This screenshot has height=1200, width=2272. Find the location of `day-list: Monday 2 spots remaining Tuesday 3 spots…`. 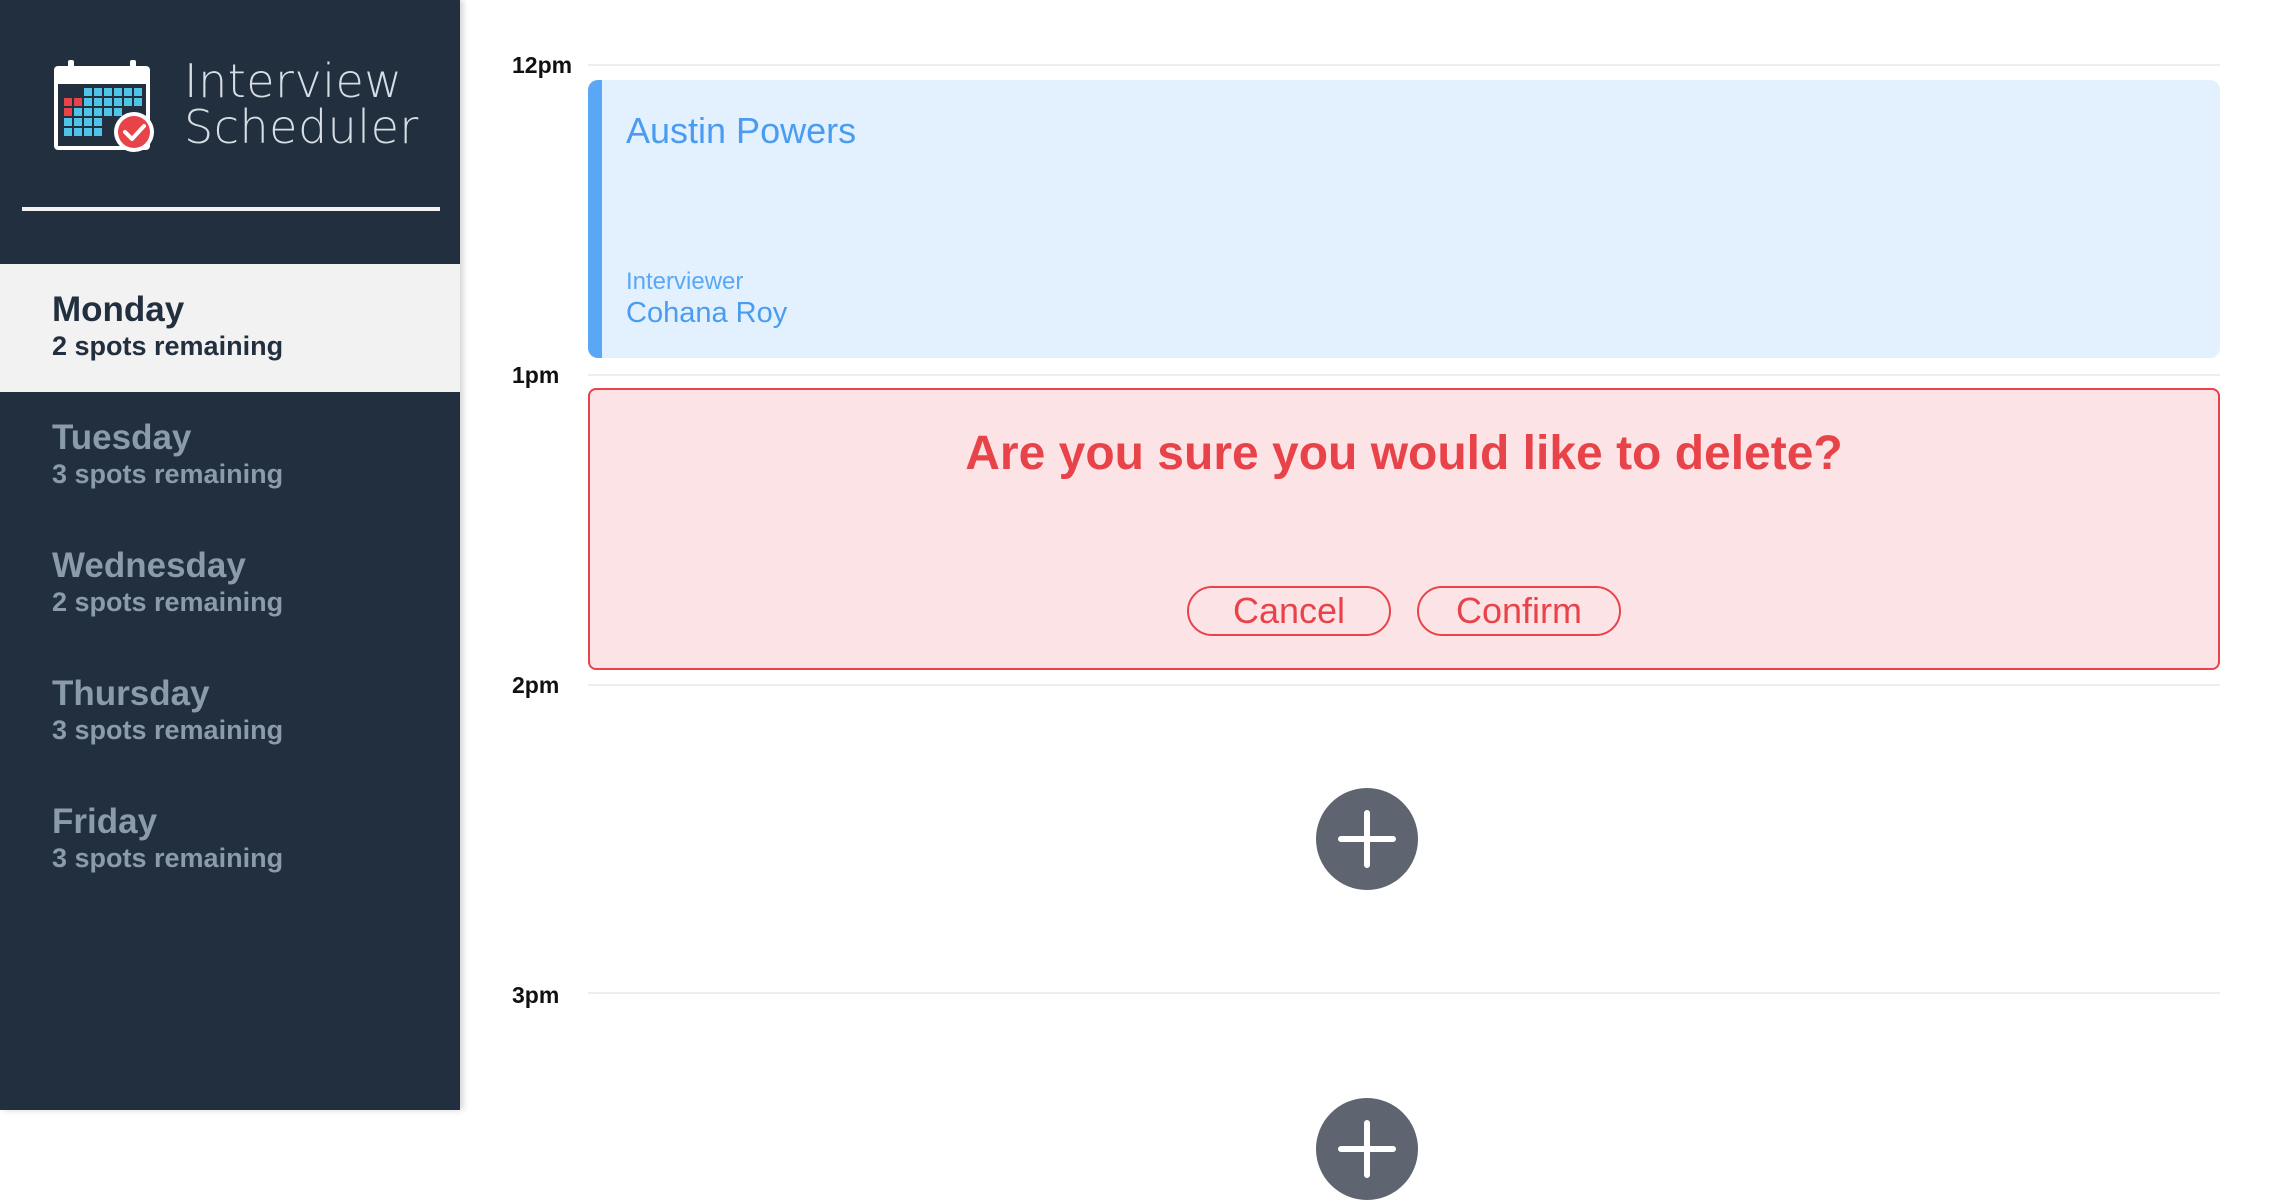

day-list: Monday 2 spots remaining Tuesday 3 spots… is located at coordinates (230, 584).